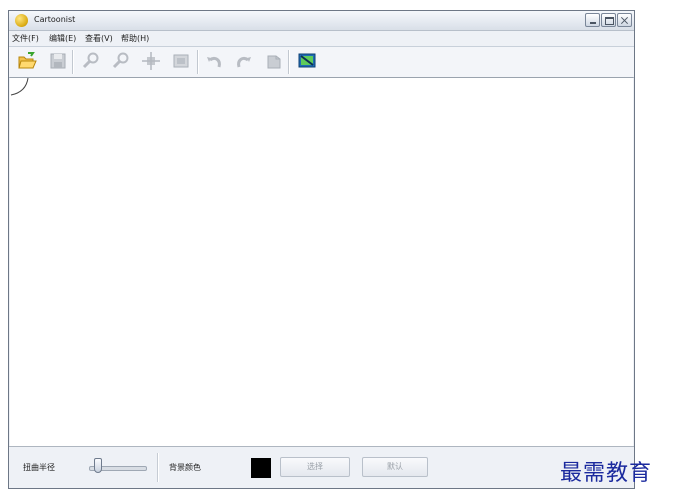 This screenshot has width=682, height=503. Describe the element at coordinates (21, 20) in the screenshot. I see `app-logo-icon` at that location.